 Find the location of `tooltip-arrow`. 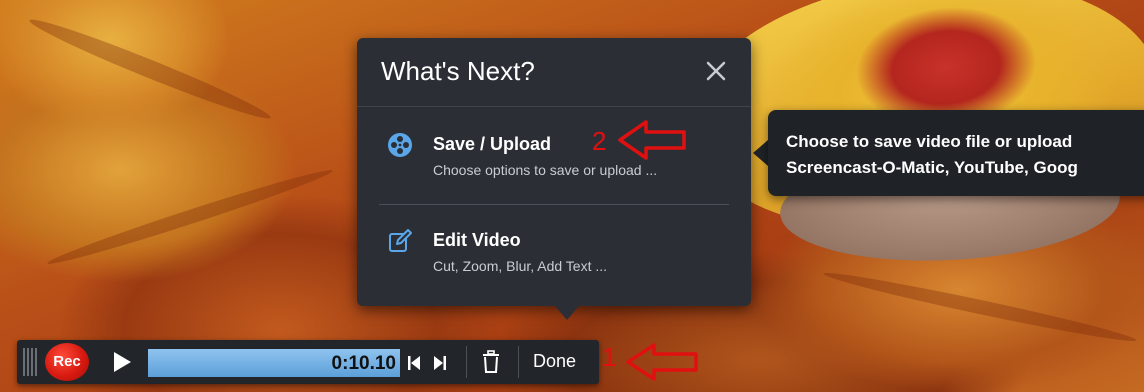

tooltip-arrow is located at coordinates (760, 153).